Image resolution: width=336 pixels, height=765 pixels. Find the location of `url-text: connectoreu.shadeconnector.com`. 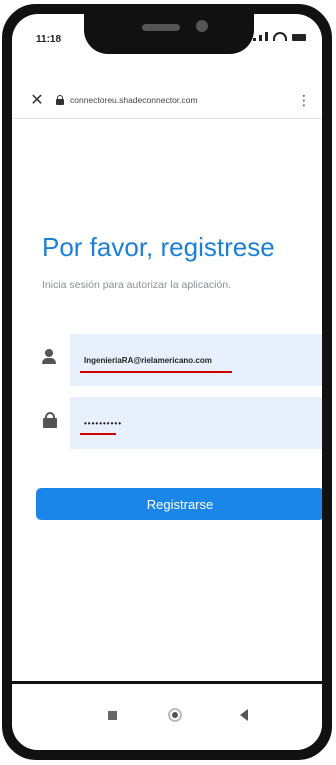

url-text: connectoreu.shadeconnector.com is located at coordinates (182, 100).